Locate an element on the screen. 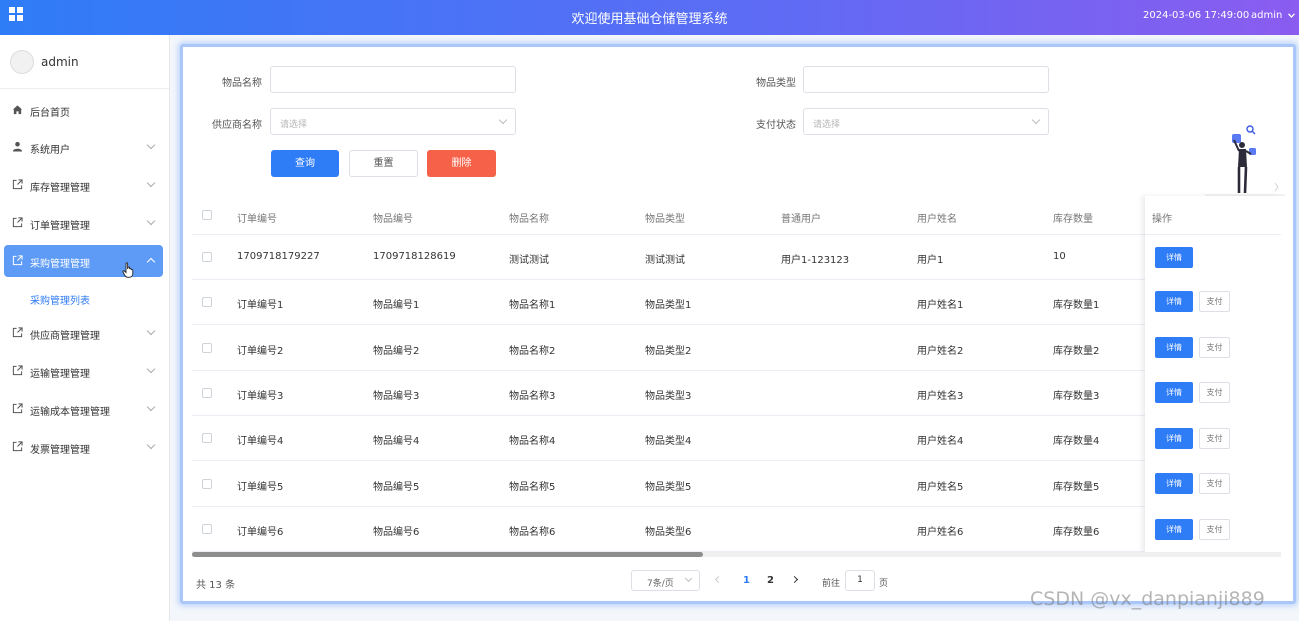 The width and height of the screenshot is (1299, 621). page-size-select: 7条/页 is located at coordinates (665, 580).